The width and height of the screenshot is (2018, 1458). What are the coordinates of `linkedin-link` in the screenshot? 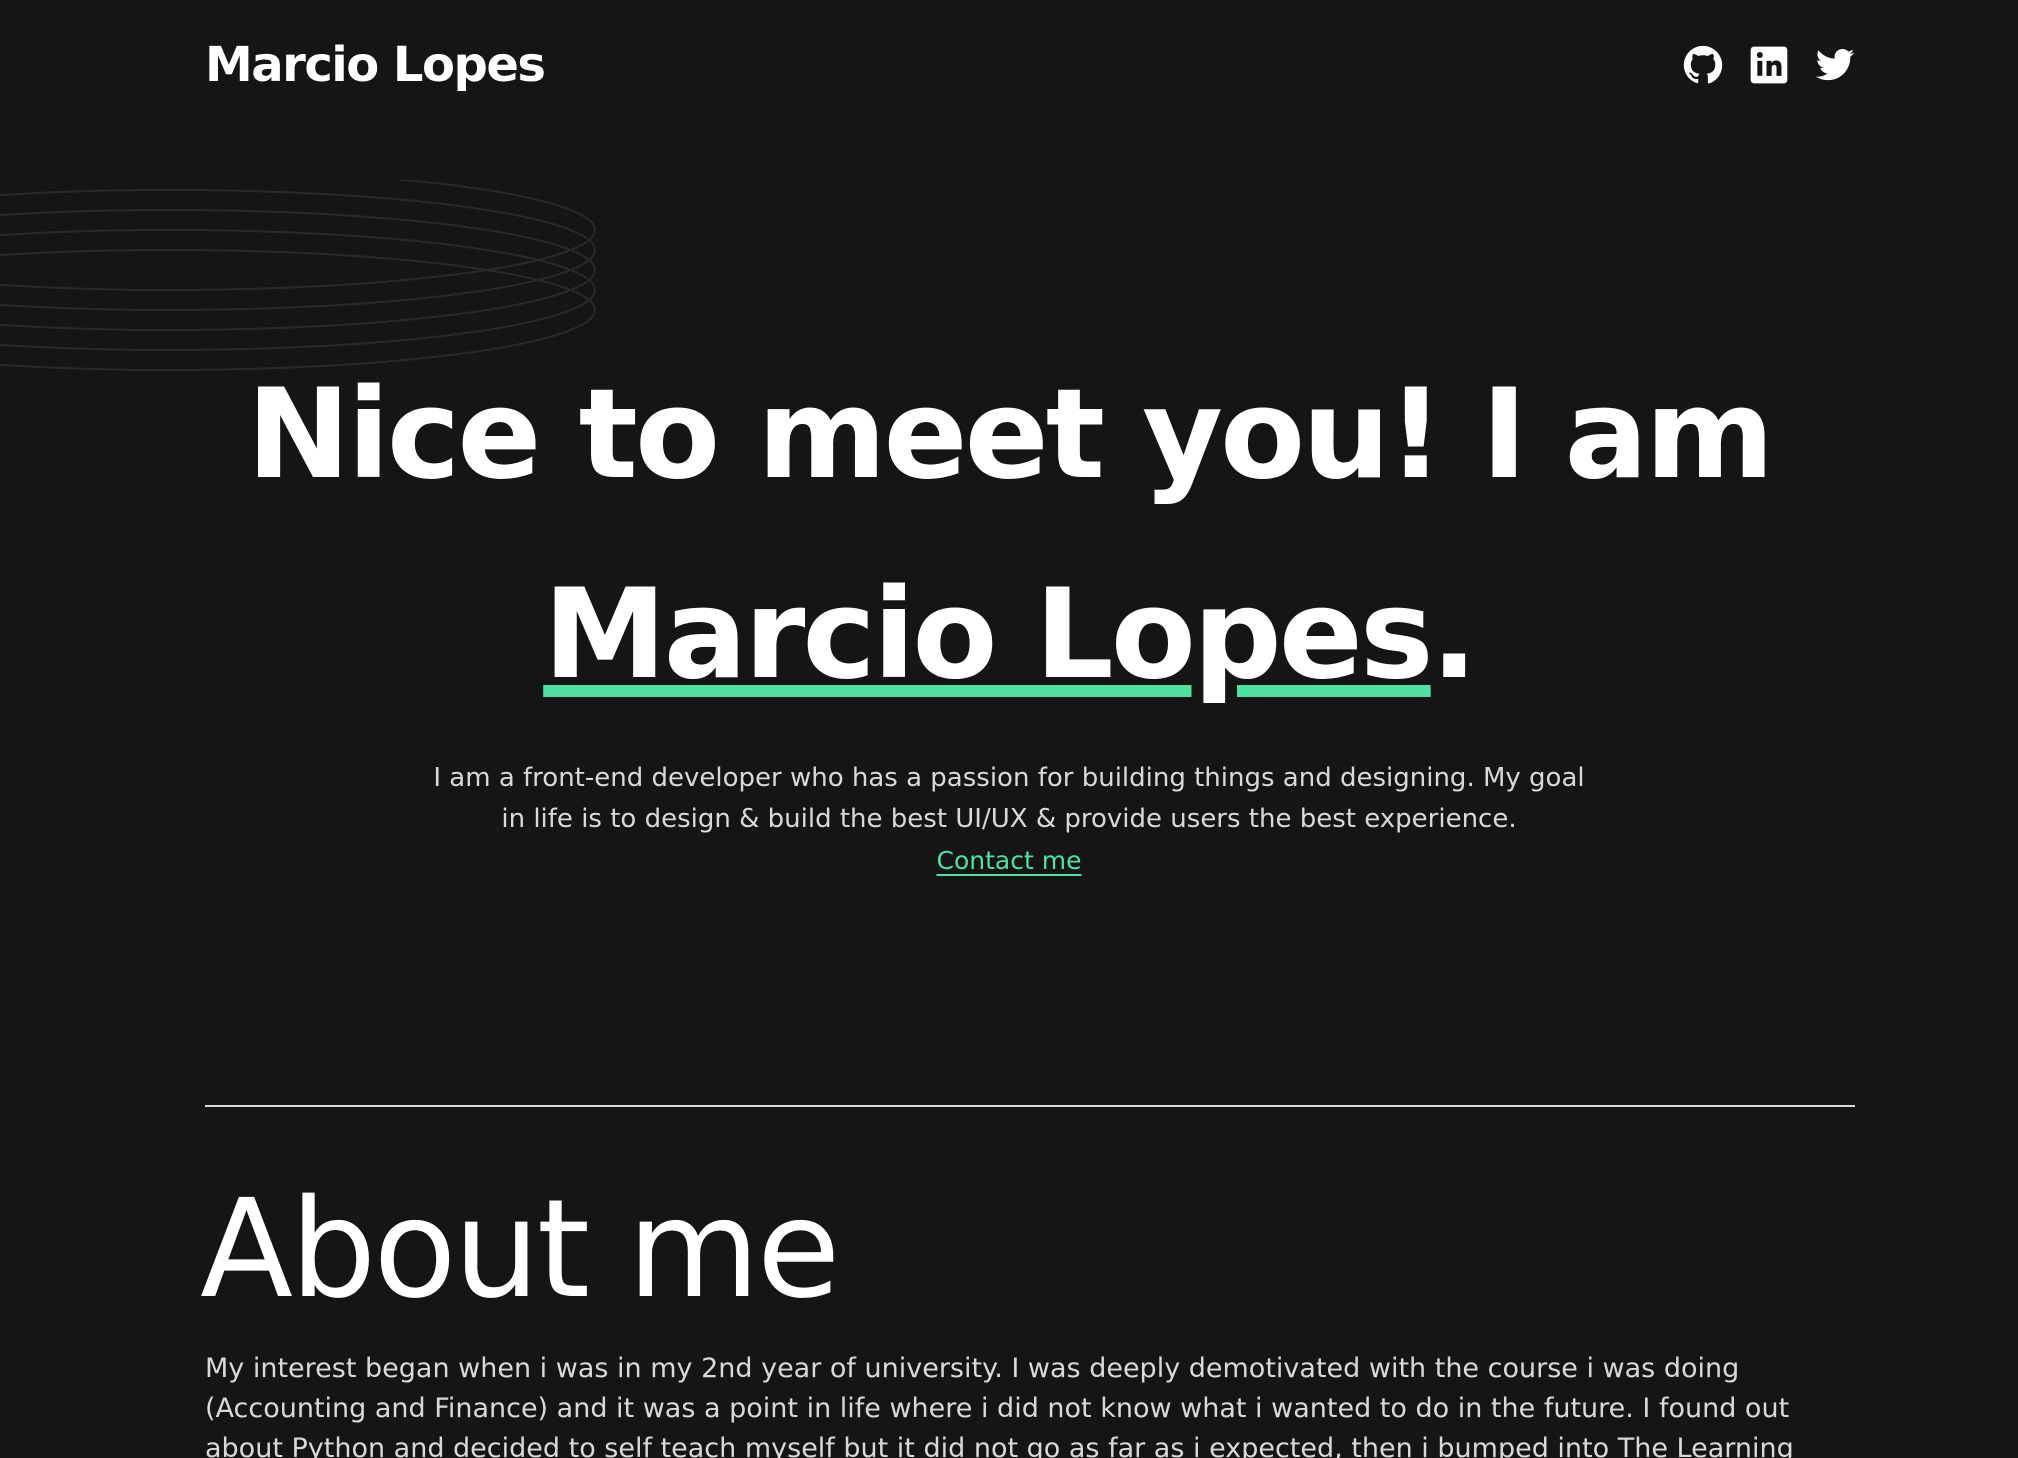 It's located at (1769, 65).